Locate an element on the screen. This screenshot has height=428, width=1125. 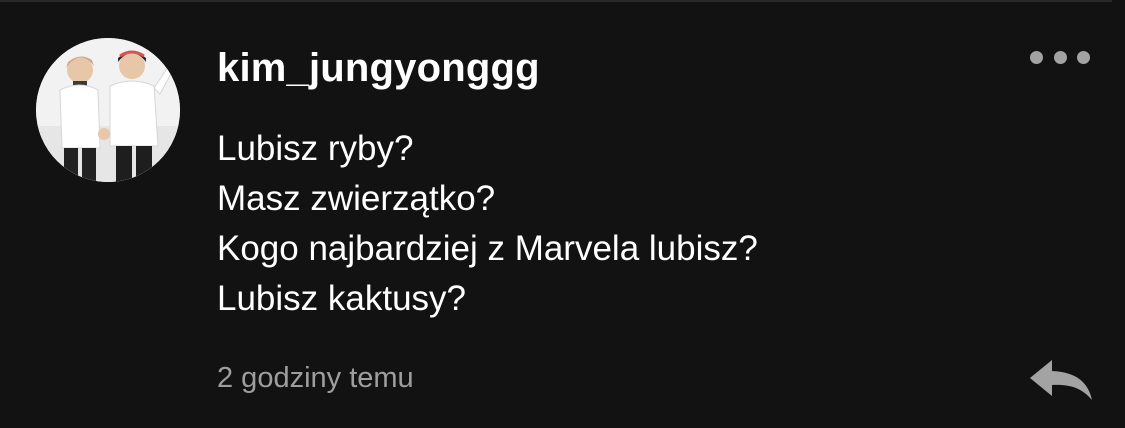
timestamp: 2 godziny temu is located at coordinates (315, 378).